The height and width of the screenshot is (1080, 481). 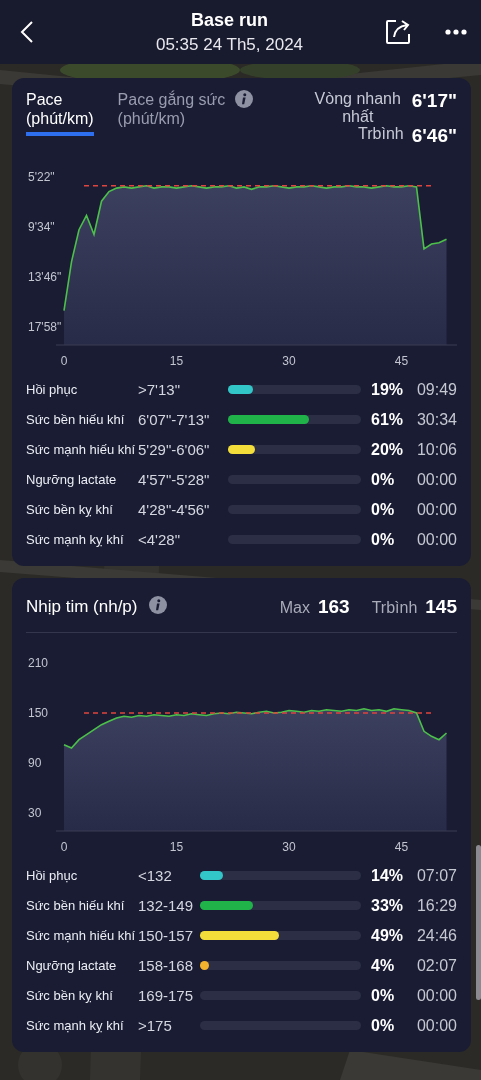 What do you see at coordinates (60, 113) in the screenshot?
I see `chart-tab: Pace (phút/km)` at bounding box center [60, 113].